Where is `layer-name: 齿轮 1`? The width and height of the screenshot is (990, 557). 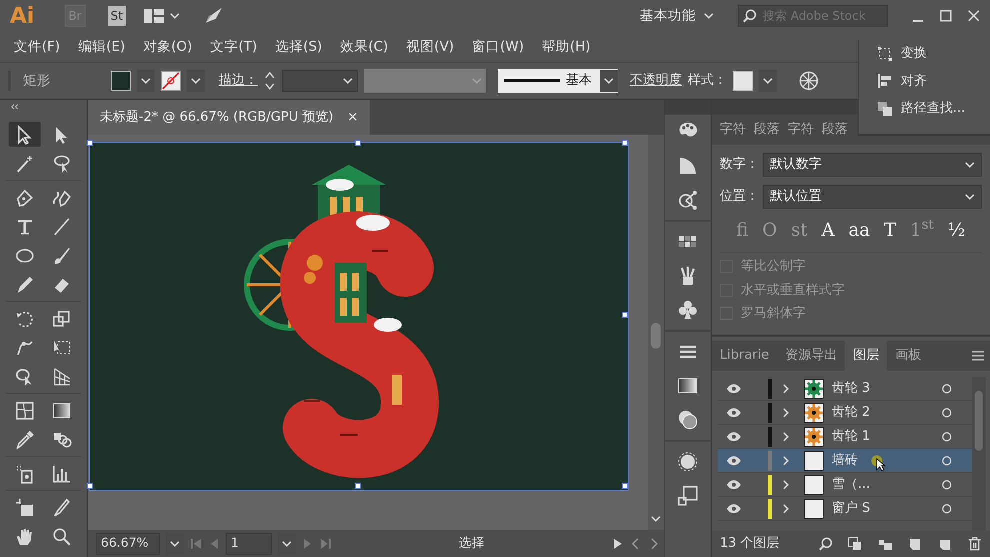 layer-name: 齿轮 1 is located at coordinates (870, 436).